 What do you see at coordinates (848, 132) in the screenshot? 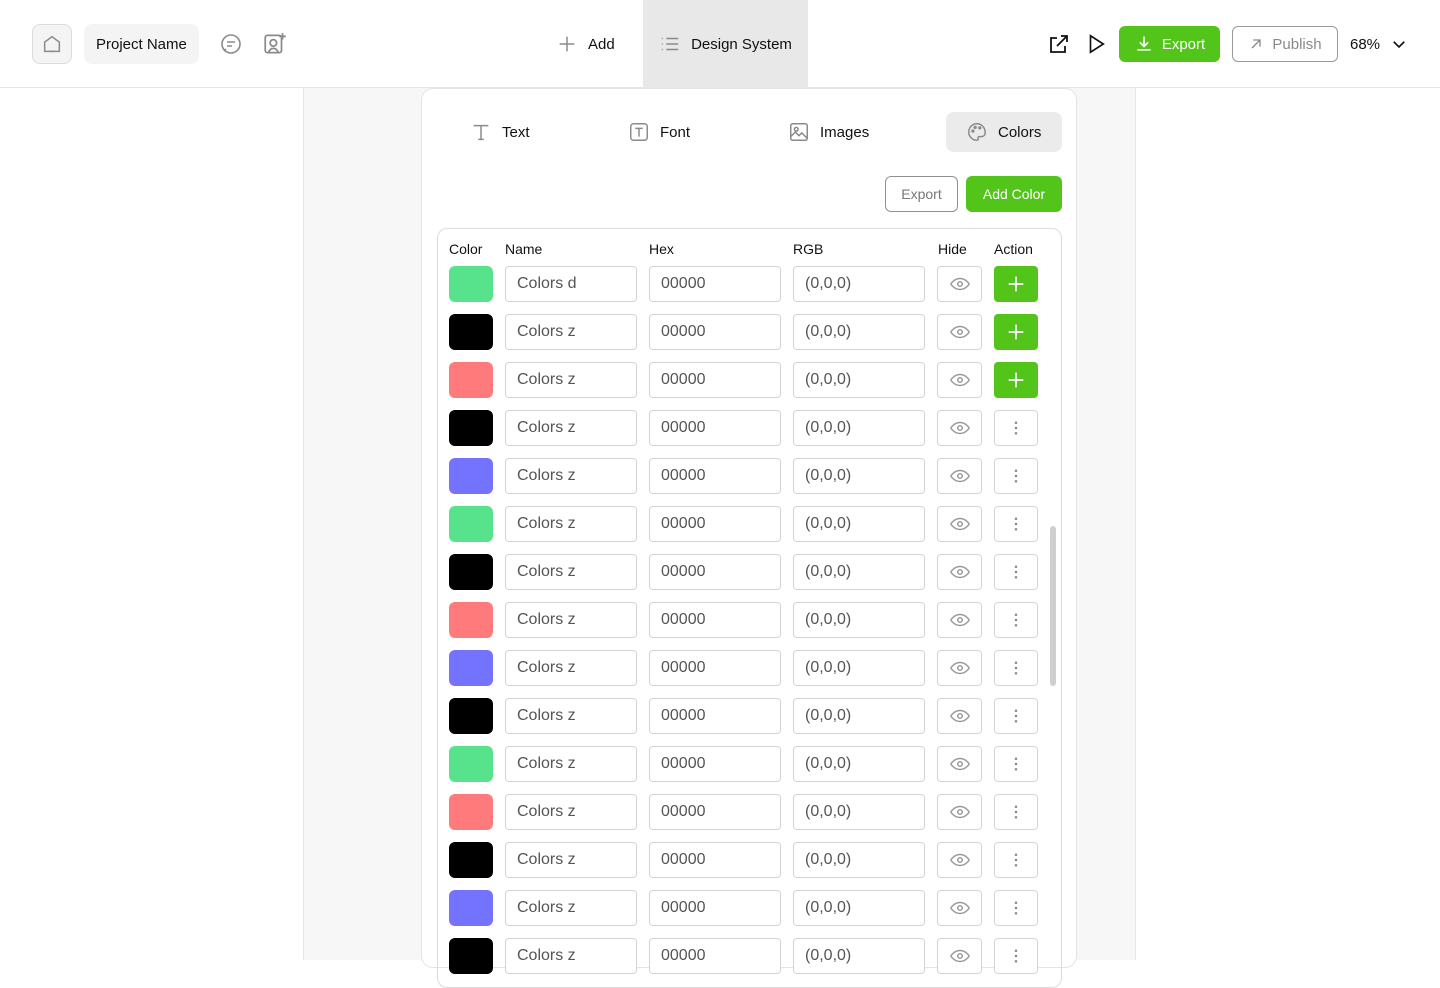
I see `tab-images: Images` at bounding box center [848, 132].